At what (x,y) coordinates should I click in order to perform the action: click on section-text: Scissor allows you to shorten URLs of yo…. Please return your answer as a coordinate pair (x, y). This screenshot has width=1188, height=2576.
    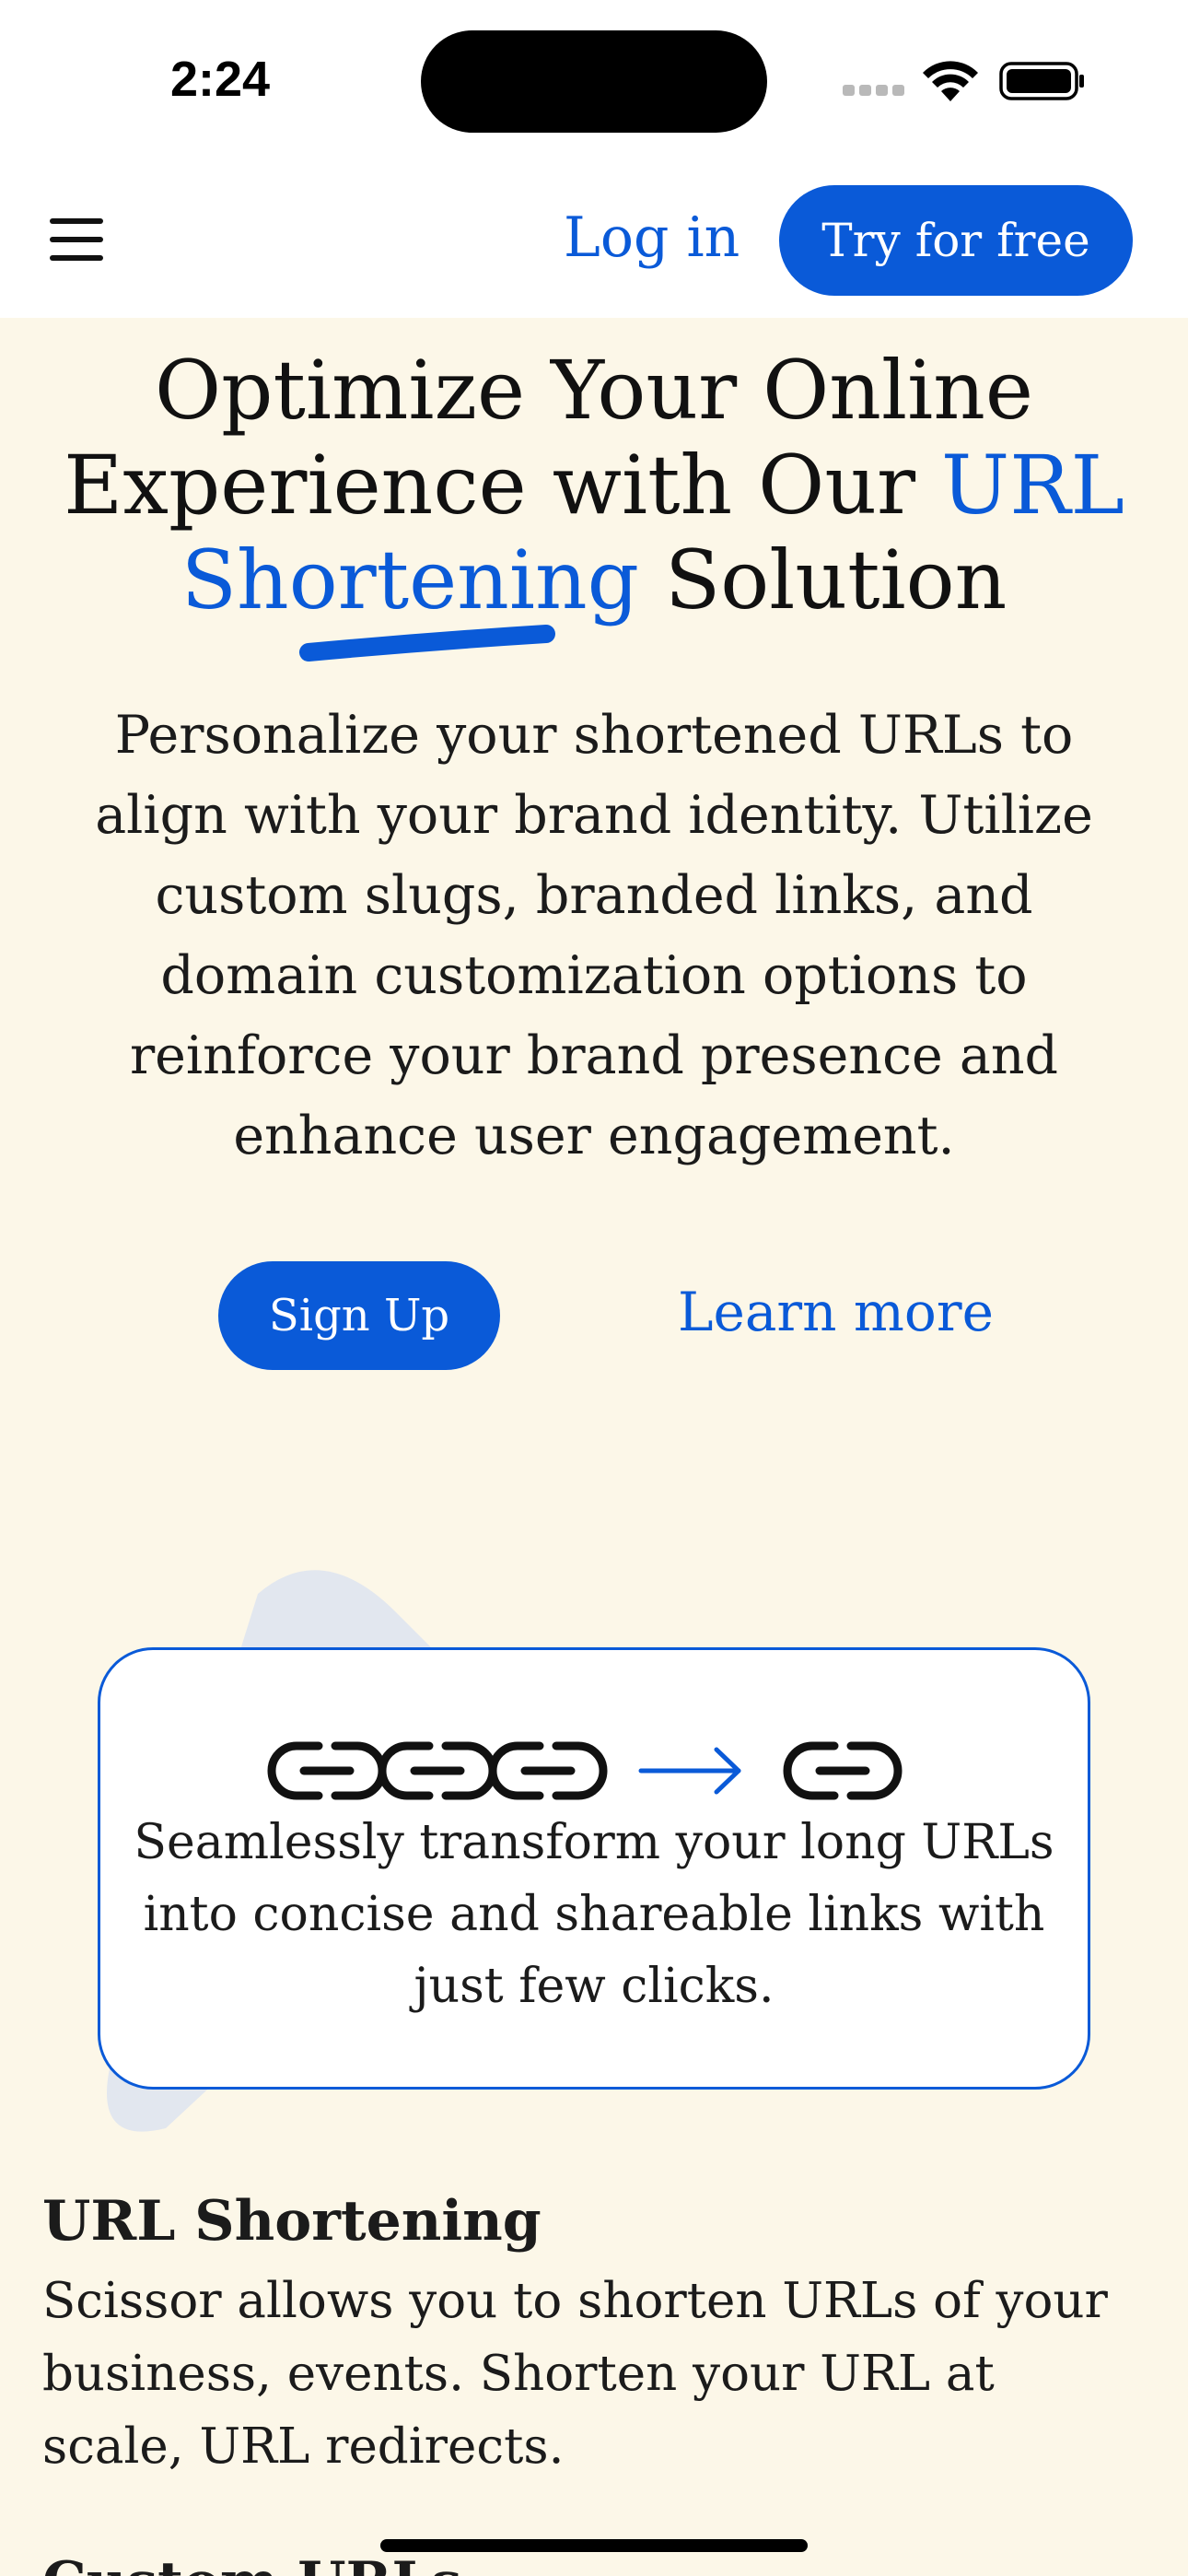
    Looking at the image, I should click on (575, 2374).